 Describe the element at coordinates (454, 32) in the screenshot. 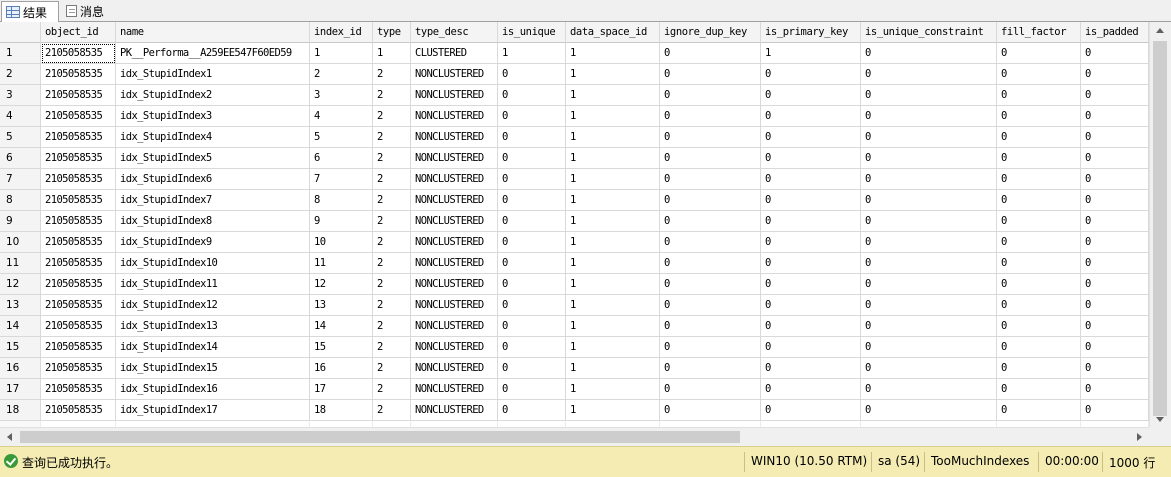

I see `column-header-type-desc: type_desc` at that location.